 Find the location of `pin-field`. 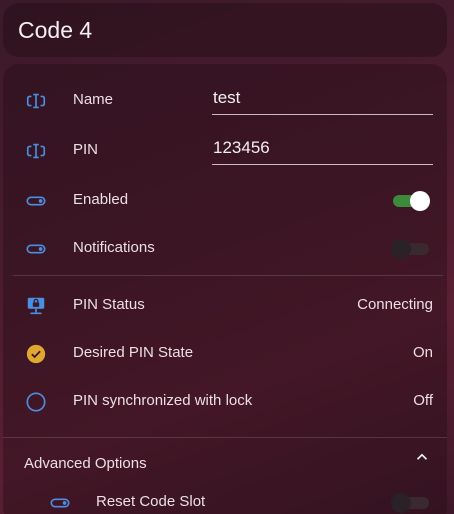

pin-field is located at coordinates (323, 149).